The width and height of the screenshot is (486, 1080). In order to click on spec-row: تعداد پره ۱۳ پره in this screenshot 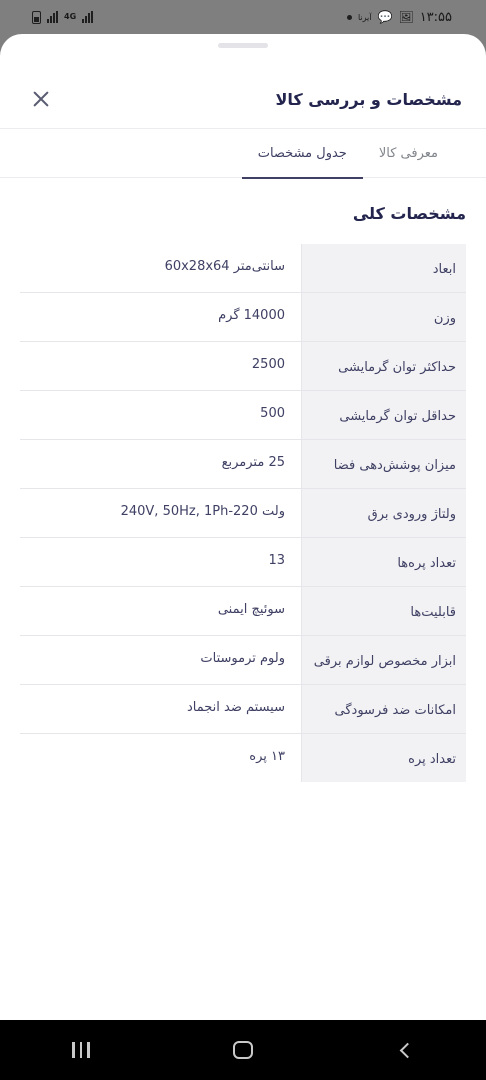, I will do `click(243, 758)`.